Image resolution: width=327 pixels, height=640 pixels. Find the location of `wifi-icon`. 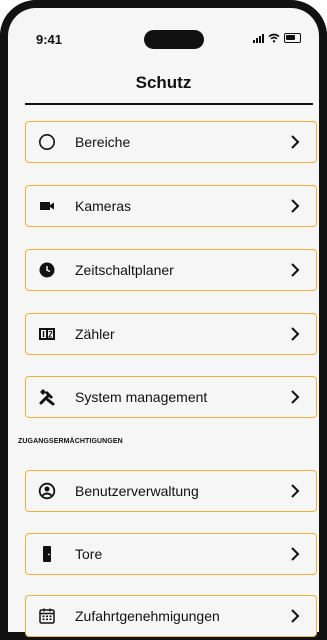

wifi-icon is located at coordinates (274, 38).